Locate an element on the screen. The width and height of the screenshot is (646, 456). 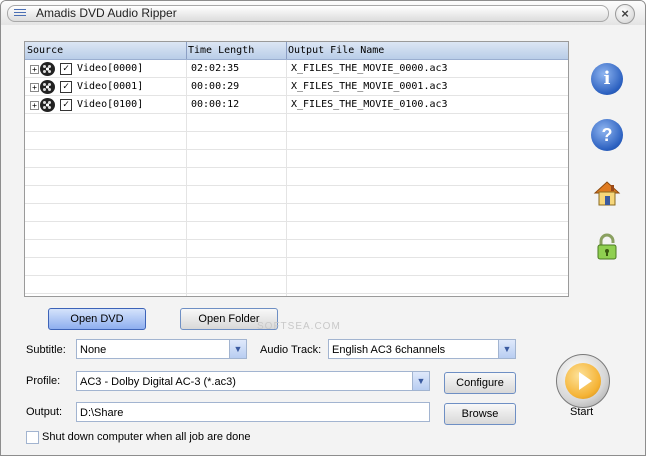
subtitle-select: None ▼ is located at coordinates (161, 349).